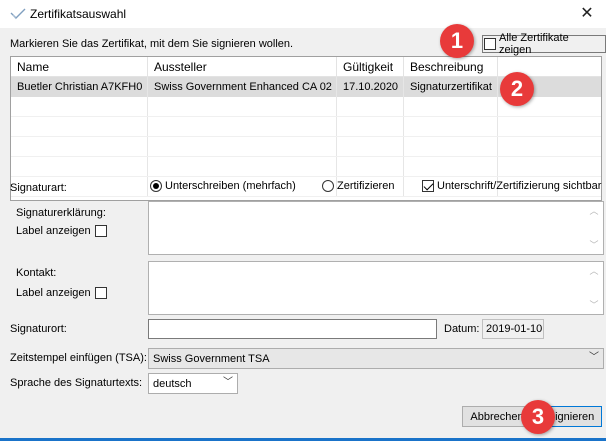 This screenshot has height=441, width=606. What do you see at coordinates (451, 87) in the screenshot?
I see `cell-description: Signaturzertifikat` at bounding box center [451, 87].